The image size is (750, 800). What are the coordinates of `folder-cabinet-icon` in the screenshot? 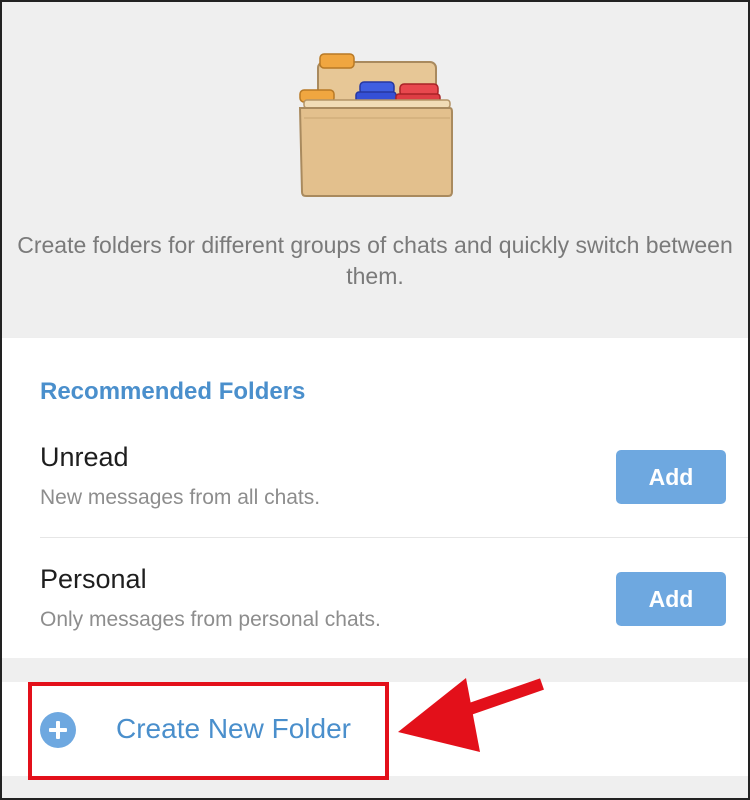 It's located at (375, 125).